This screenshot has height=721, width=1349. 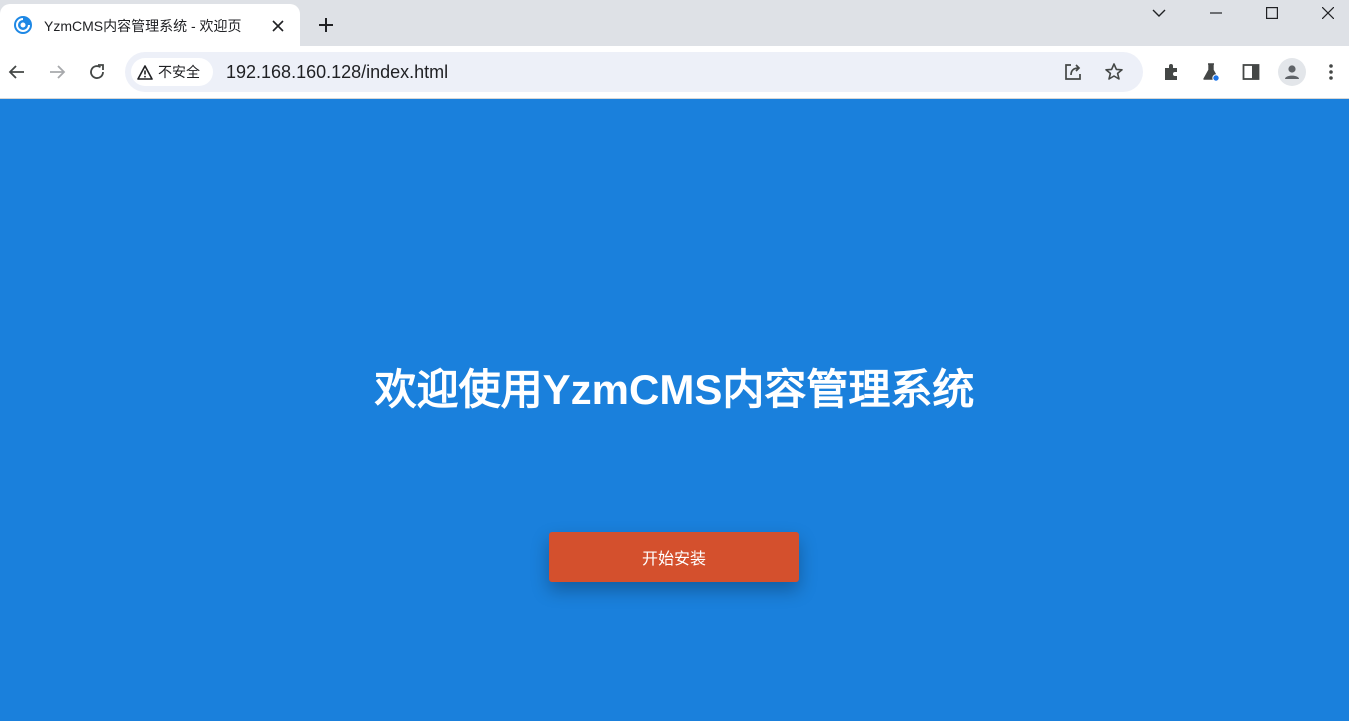 What do you see at coordinates (1159, 13) in the screenshot?
I see `tab-search-chevron-icon` at bounding box center [1159, 13].